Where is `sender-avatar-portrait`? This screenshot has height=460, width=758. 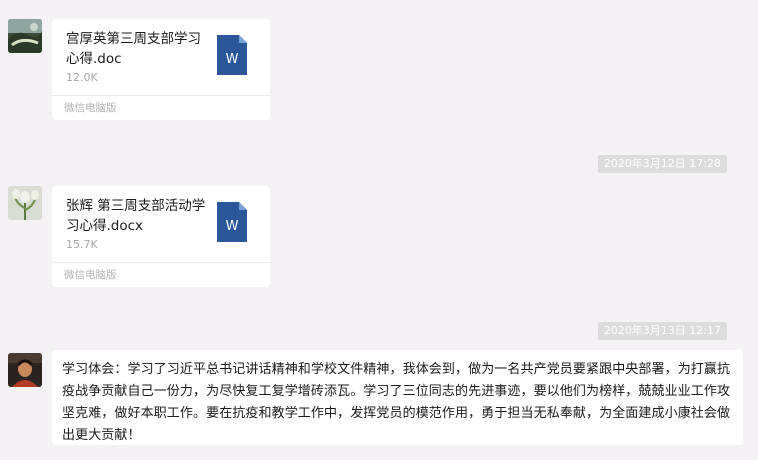
sender-avatar-portrait is located at coordinates (25, 370).